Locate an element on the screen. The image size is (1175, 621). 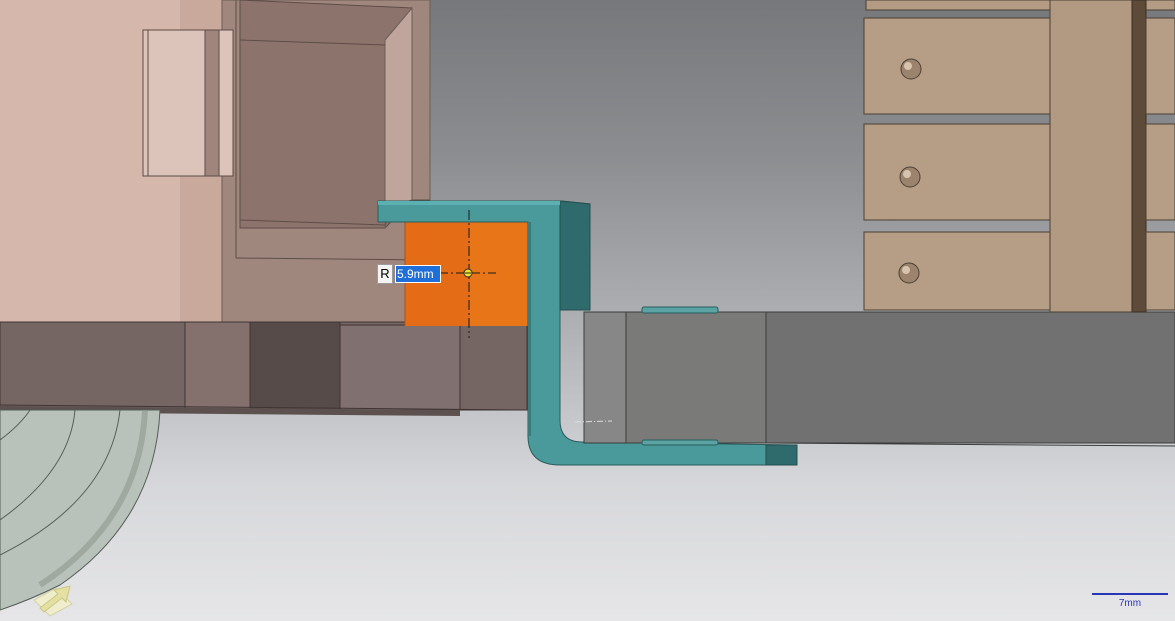
scale-bar: 7mm is located at coordinates (1130, 601).